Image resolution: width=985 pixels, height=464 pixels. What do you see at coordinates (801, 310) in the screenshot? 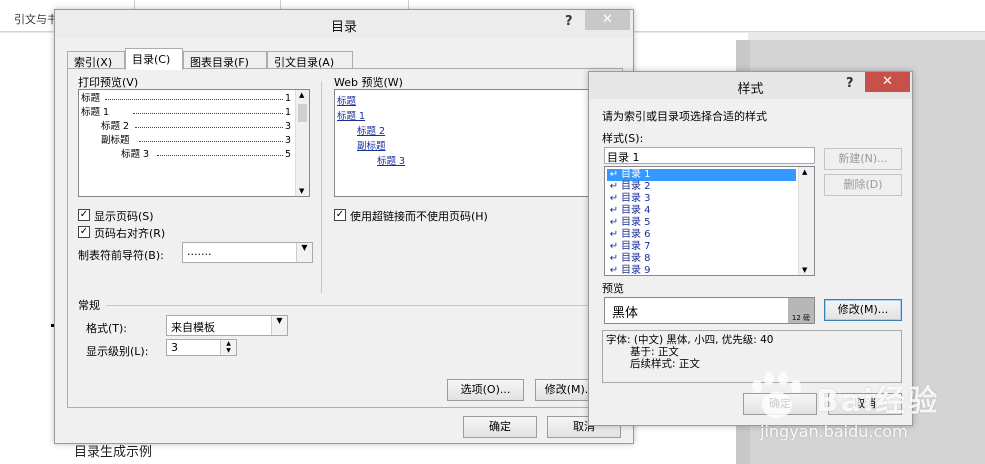
I see `preview-size: 12 磅` at bounding box center [801, 310].